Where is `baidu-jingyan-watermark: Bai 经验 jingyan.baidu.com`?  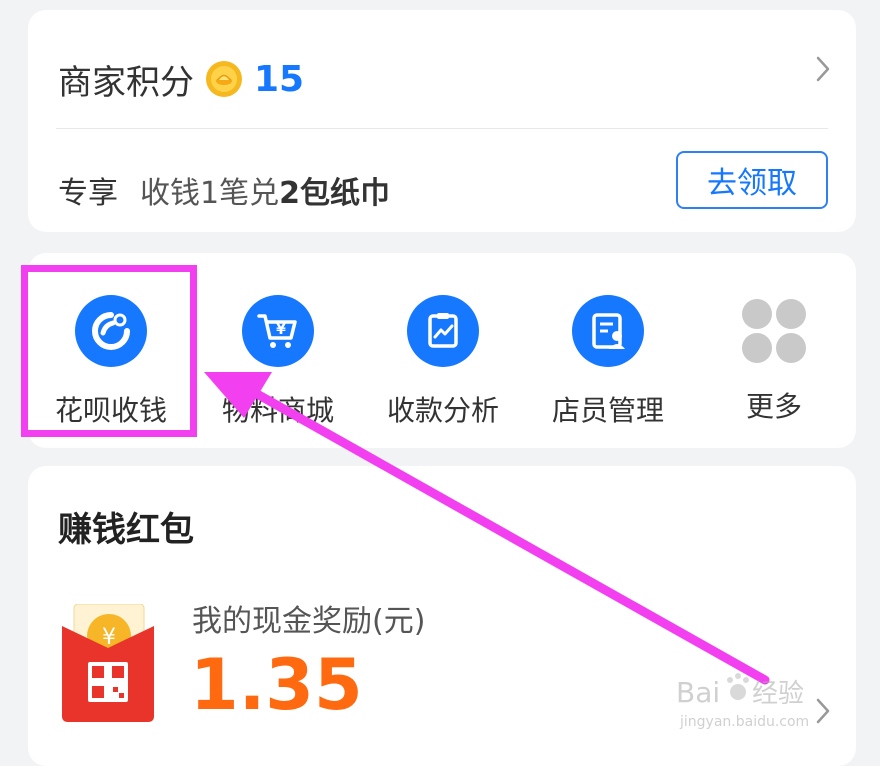 baidu-jingyan-watermark: Bai 经验 jingyan.baidu.com is located at coordinates (756, 703).